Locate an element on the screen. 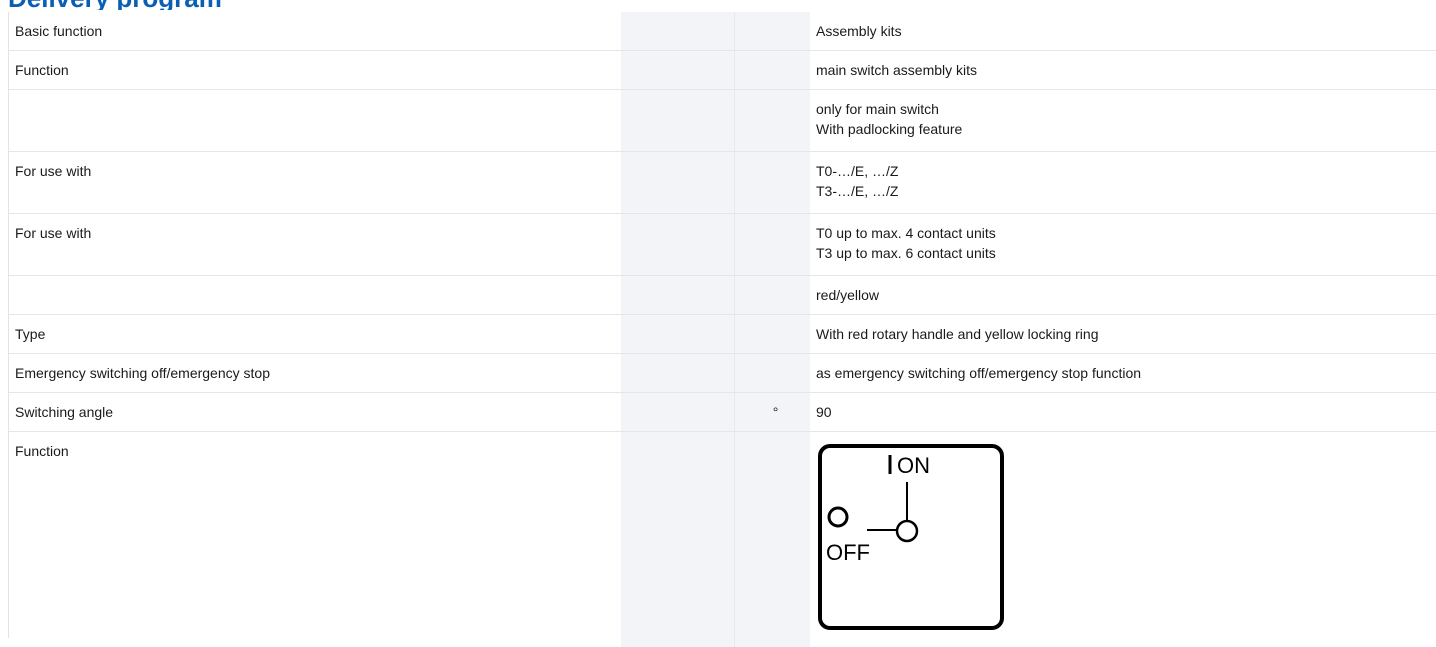  row-unit: ° is located at coordinates (772, 412).